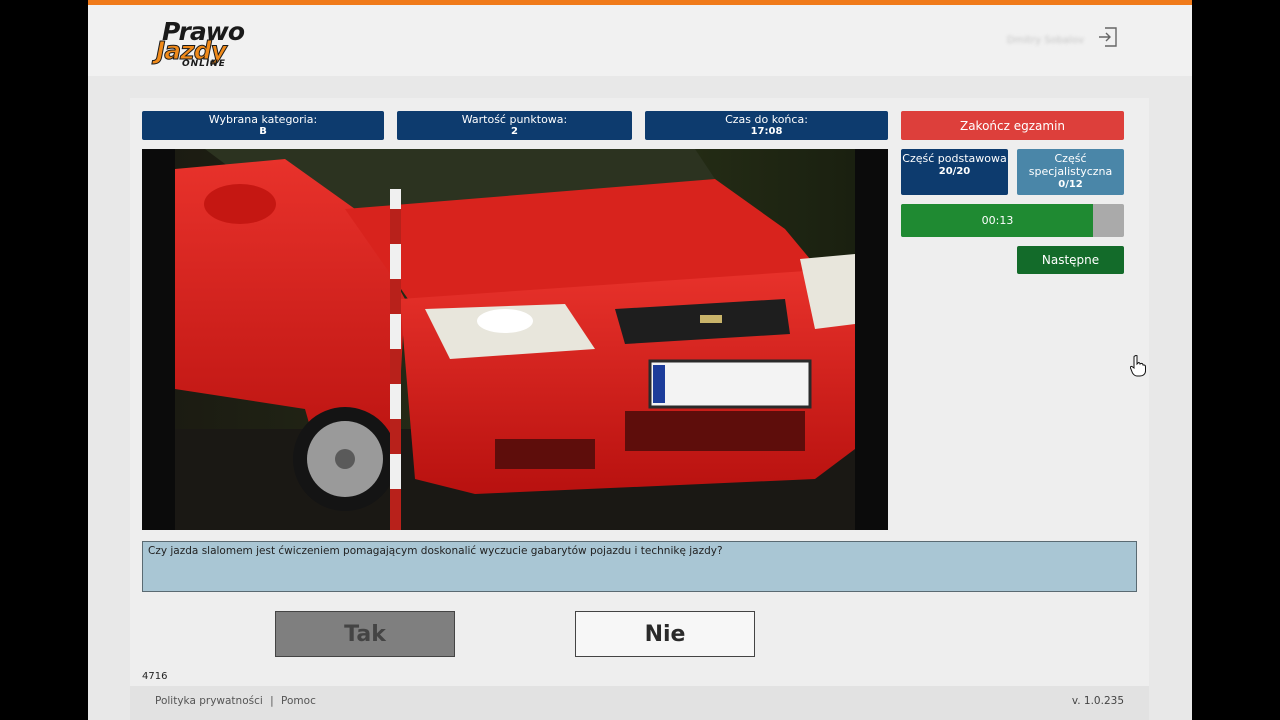 The image size is (1280, 720). I want to click on privacy-link: Polityka prywatności, so click(209, 701).